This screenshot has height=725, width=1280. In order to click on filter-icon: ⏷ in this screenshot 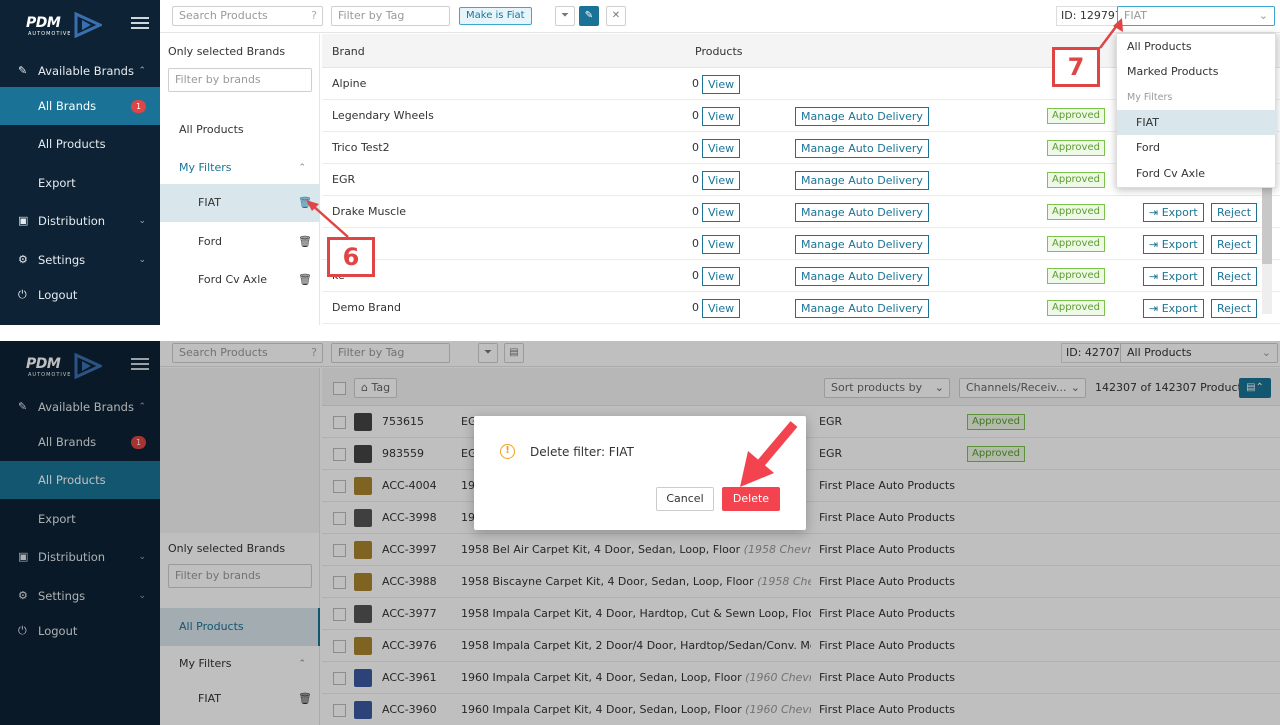, I will do `click(565, 16)`.